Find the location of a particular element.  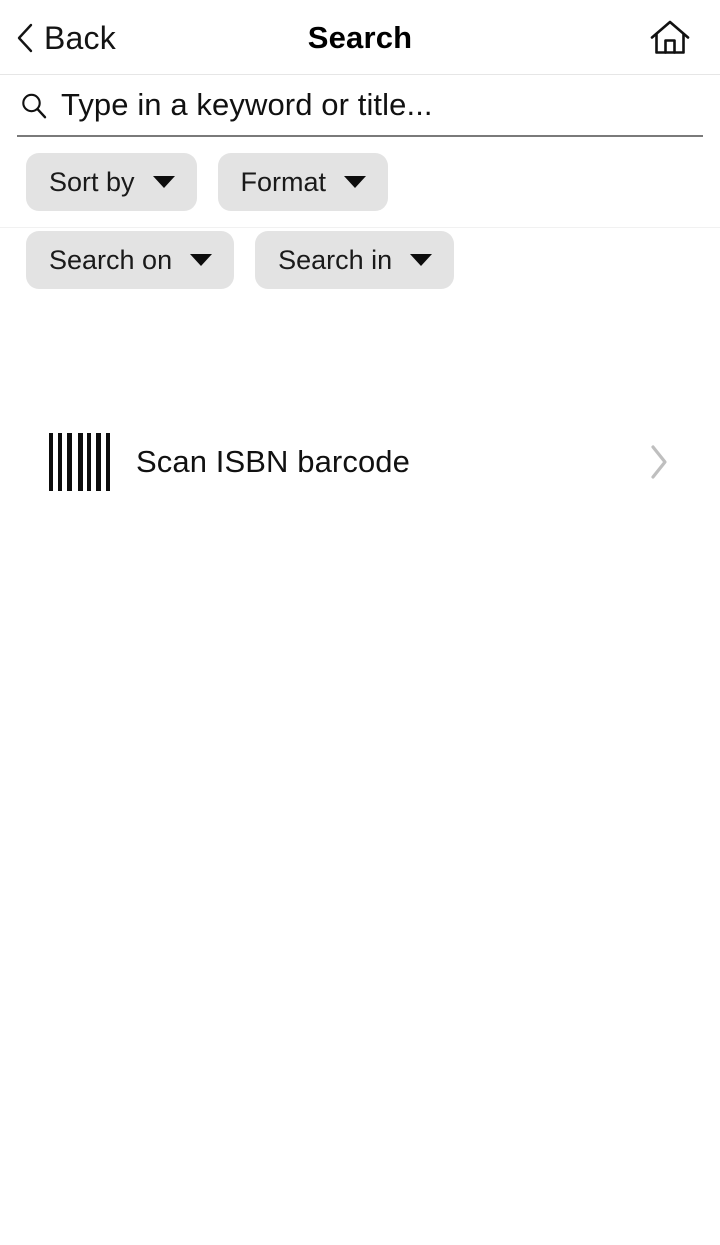

filter-chip-label: Format is located at coordinates (283, 181).